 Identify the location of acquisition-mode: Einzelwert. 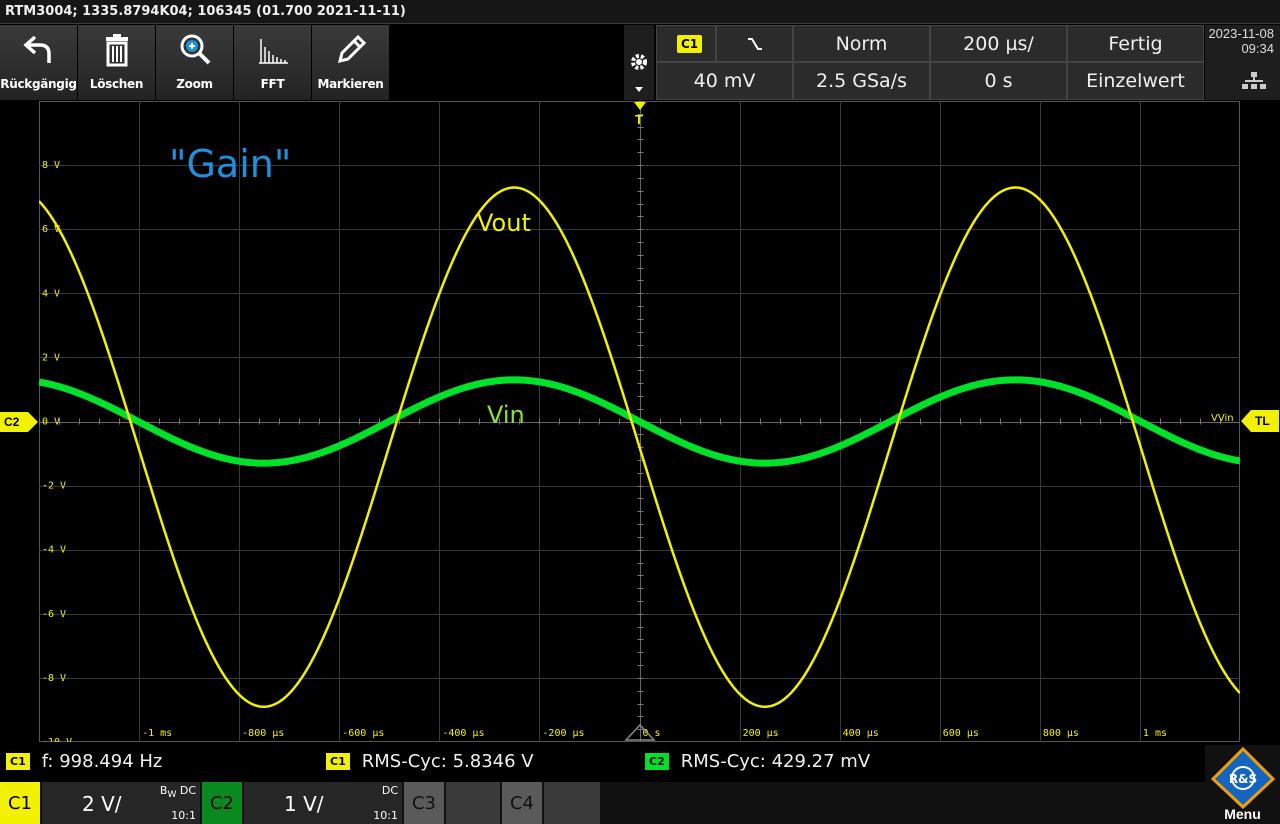
(1135, 81).